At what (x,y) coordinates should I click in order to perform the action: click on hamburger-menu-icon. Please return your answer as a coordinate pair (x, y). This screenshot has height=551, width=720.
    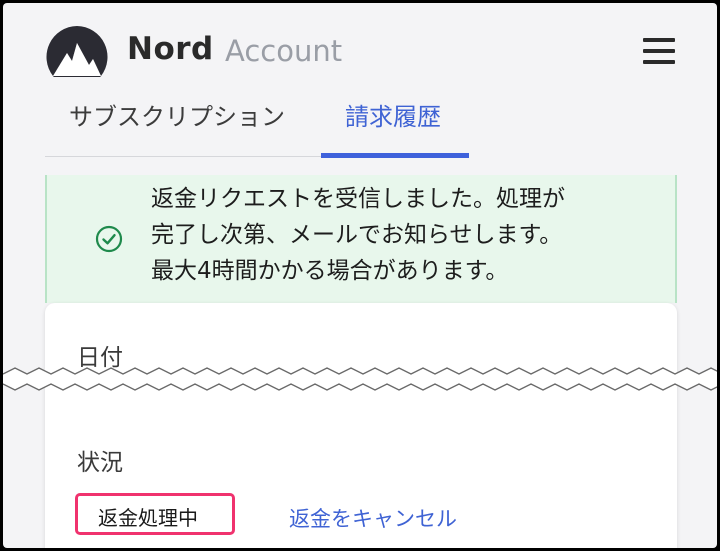
    Looking at the image, I should click on (659, 51).